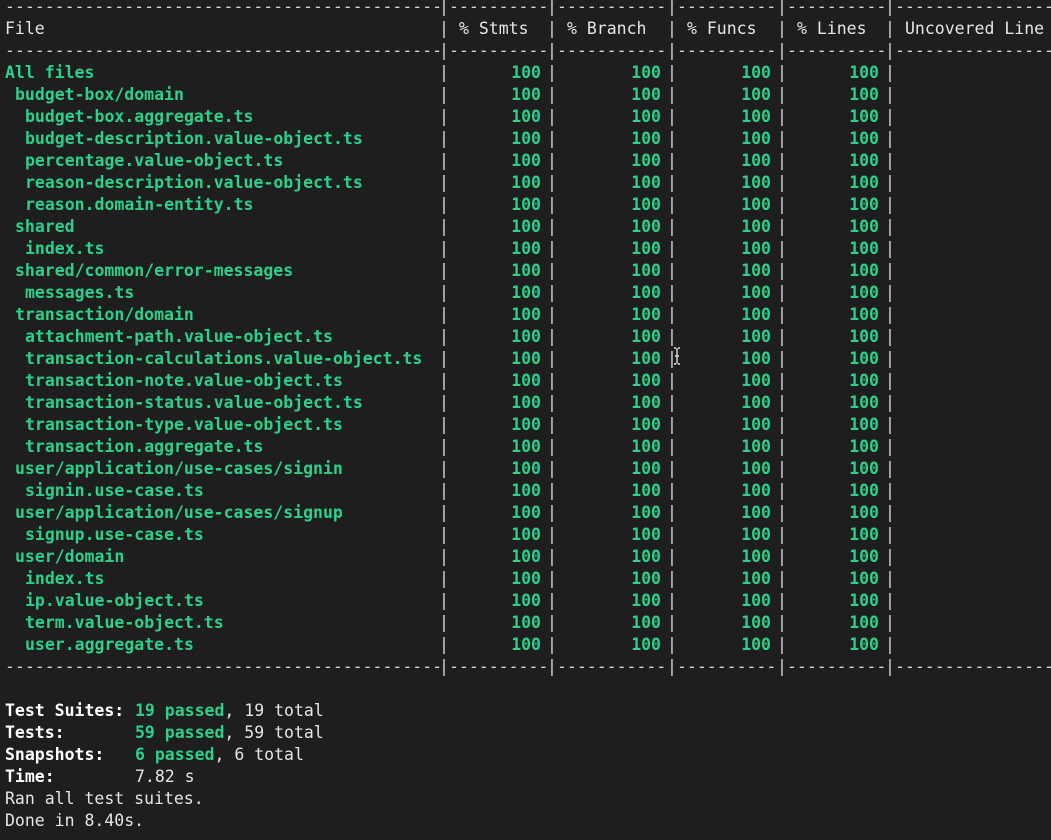 The image size is (1051, 840). I want to click on table-row: ip.value-object.ts | 100 | 100 | 100 | 100 |, so click(528, 601).